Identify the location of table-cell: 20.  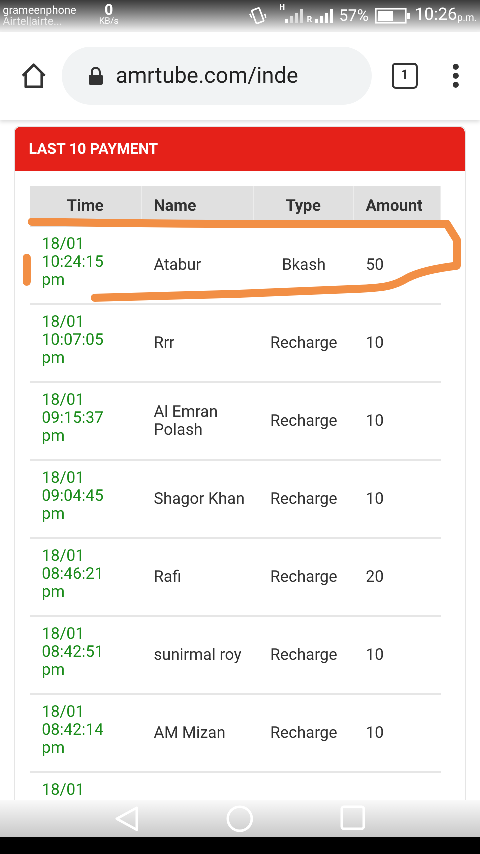
(375, 576).